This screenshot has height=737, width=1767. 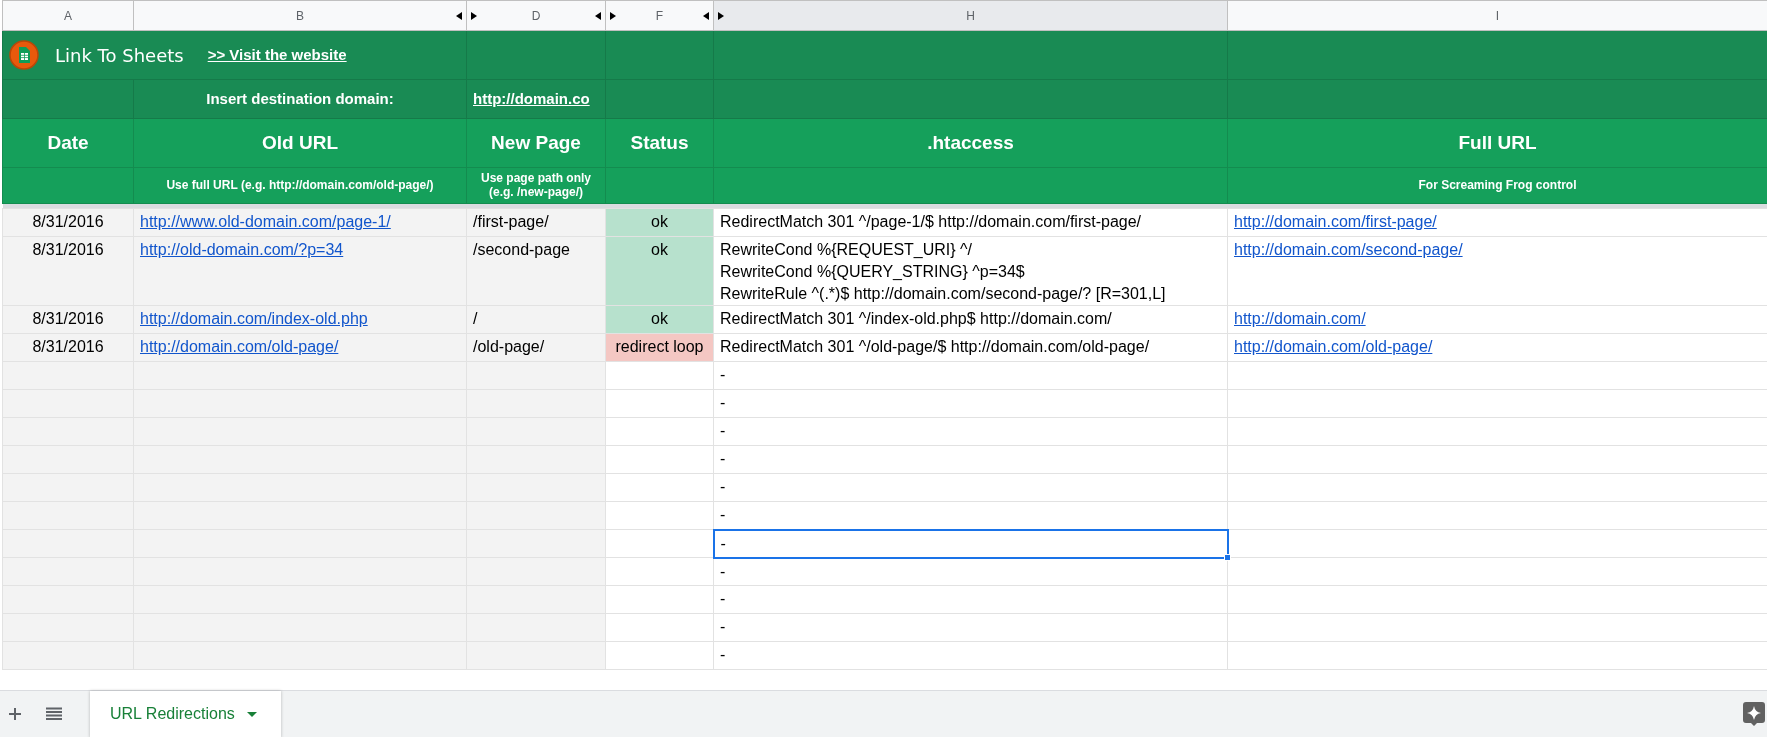 I want to click on column-header: B, so click(x=300, y=15).